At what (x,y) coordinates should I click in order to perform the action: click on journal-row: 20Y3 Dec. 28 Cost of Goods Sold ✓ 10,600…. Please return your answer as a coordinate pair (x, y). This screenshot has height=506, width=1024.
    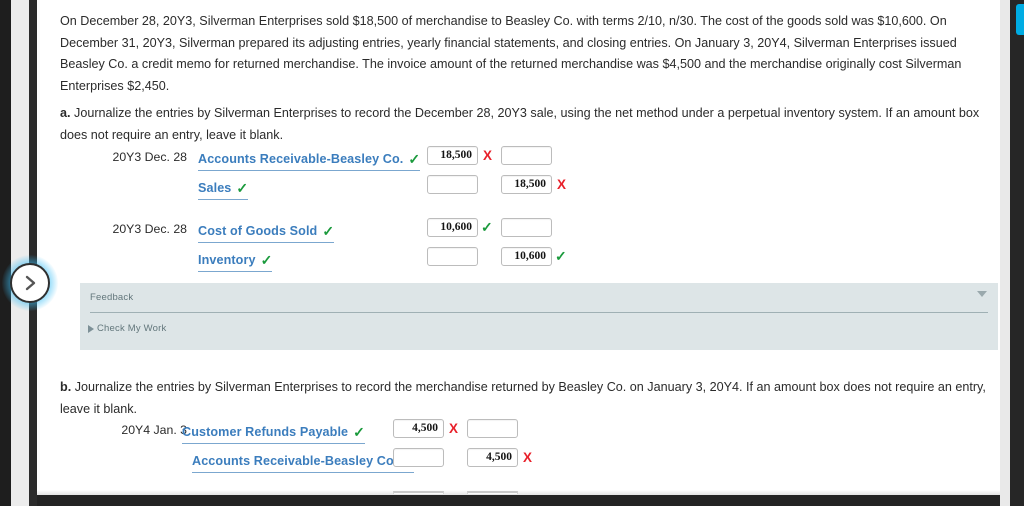
    Looking at the image, I should click on (518, 232).